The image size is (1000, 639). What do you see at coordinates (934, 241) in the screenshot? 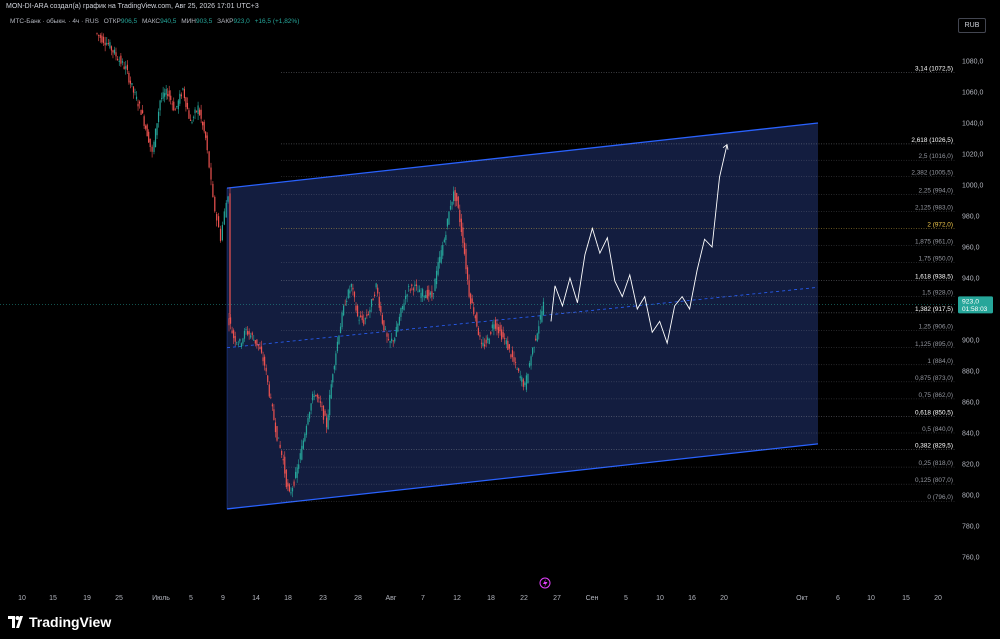
I see `fib-level-label: 1,875 (961,0)` at bounding box center [934, 241].